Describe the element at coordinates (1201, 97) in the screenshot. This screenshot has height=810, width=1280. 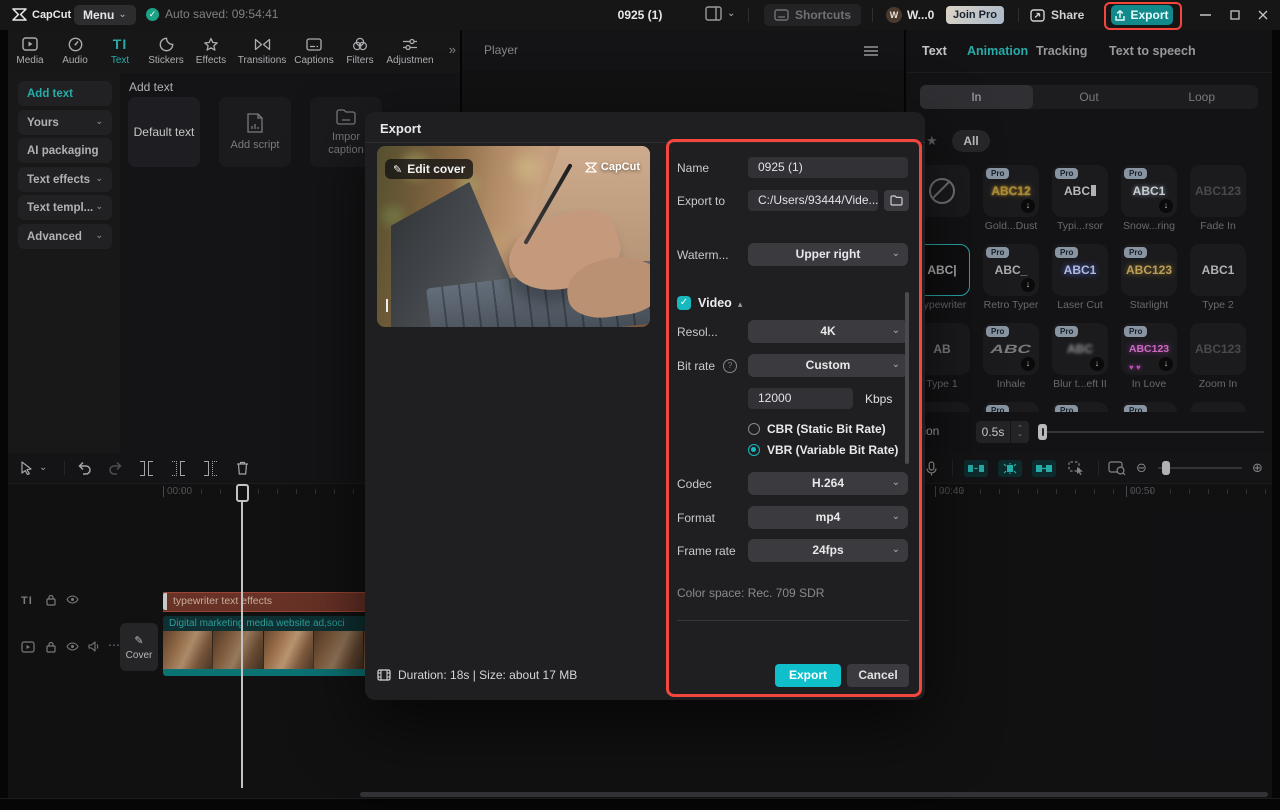
I see `segment-loop: Loop` at that location.